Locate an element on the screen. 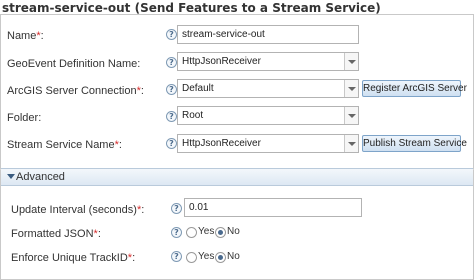  definition-value: HttpJsonReceiver is located at coordinates (221, 61).